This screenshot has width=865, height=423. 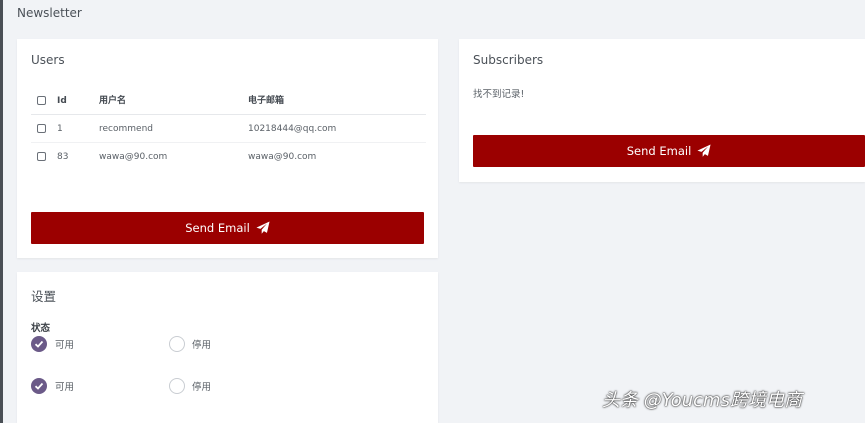 What do you see at coordinates (126, 129) in the screenshot?
I see `row-username: recommend` at bounding box center [126, 129].